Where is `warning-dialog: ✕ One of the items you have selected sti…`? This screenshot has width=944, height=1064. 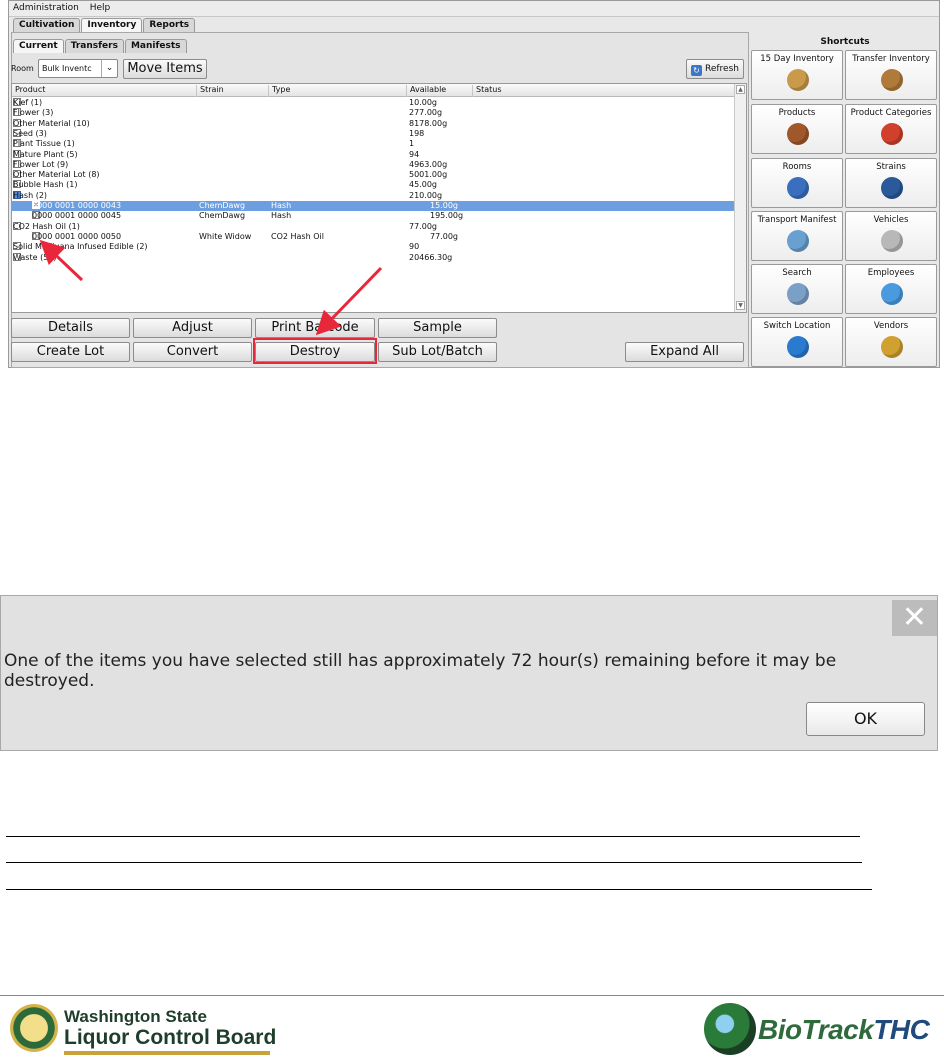
warning-dialog: ✕ One of the items you have selected sti… is located at coordinates (469, 673).